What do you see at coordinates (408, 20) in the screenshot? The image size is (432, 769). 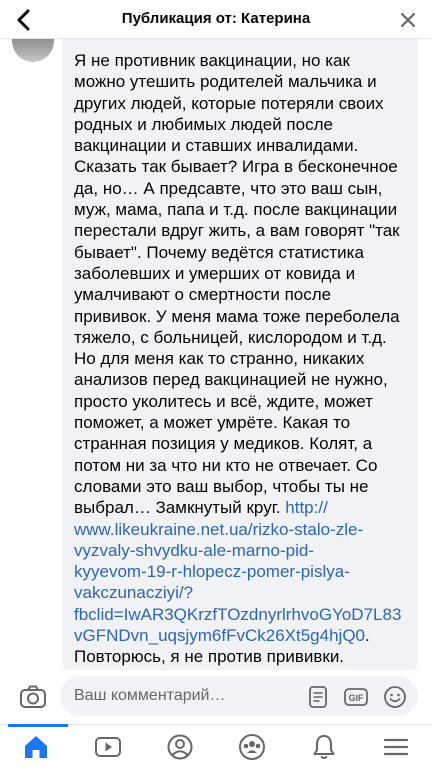 I see `close-icon` at bounding box center [408, 20].